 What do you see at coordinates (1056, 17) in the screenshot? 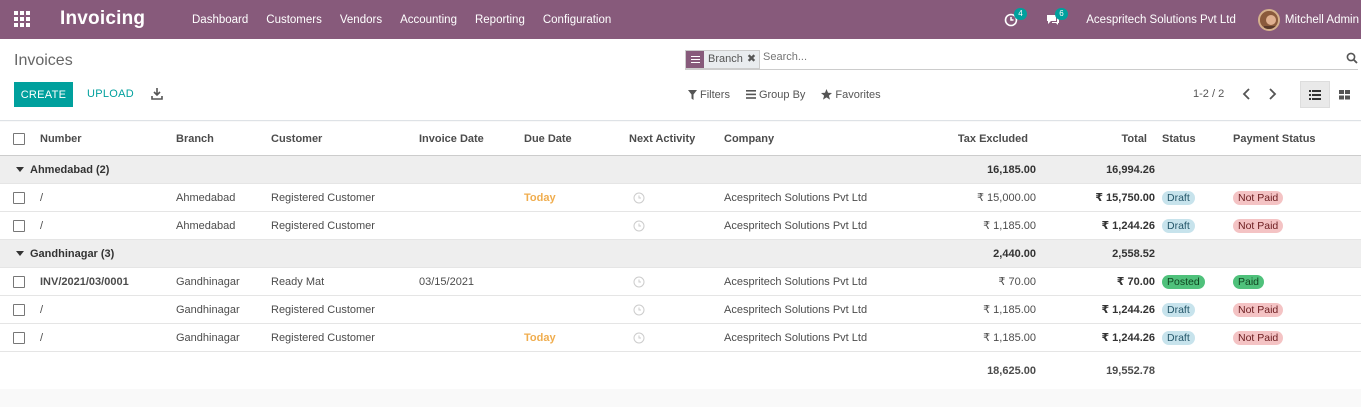
I see `messages-icon: 6` at bounding box center [1056, 17].